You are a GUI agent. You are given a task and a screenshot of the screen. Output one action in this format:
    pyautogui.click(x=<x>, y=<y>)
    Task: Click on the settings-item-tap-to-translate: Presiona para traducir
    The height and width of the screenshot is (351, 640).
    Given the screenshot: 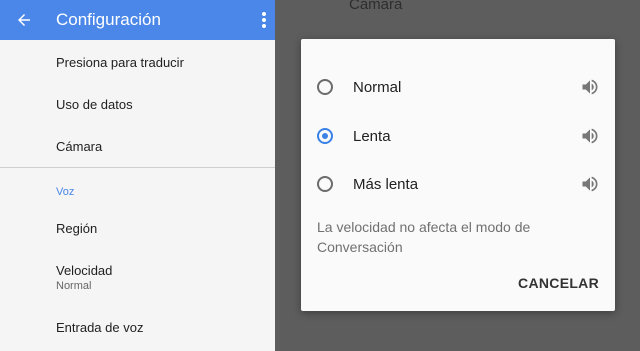 What is the action you would take?
    pyautogui.click(x=120, y=62)
    